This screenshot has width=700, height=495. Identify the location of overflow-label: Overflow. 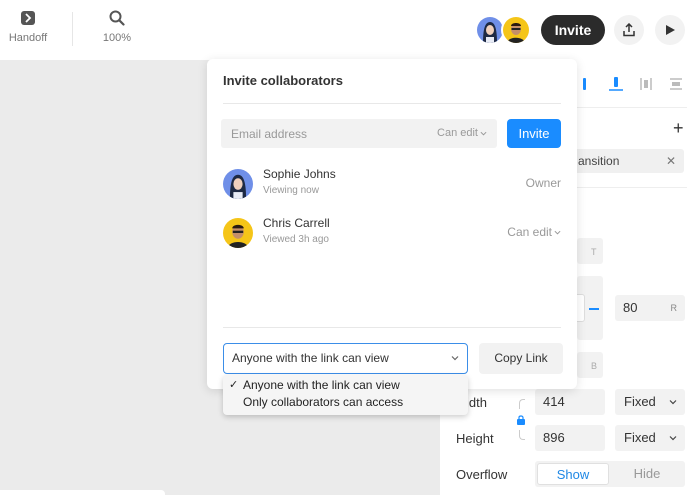
(482, 474).